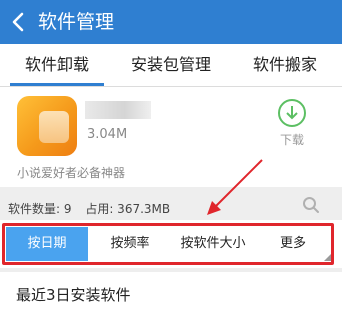 The height and width of the screenshot is (320, 342). Describe the element at coordinates (128, 209) in the screenshot. I see `storage-usage: 占用: 367.3MB` at that location.